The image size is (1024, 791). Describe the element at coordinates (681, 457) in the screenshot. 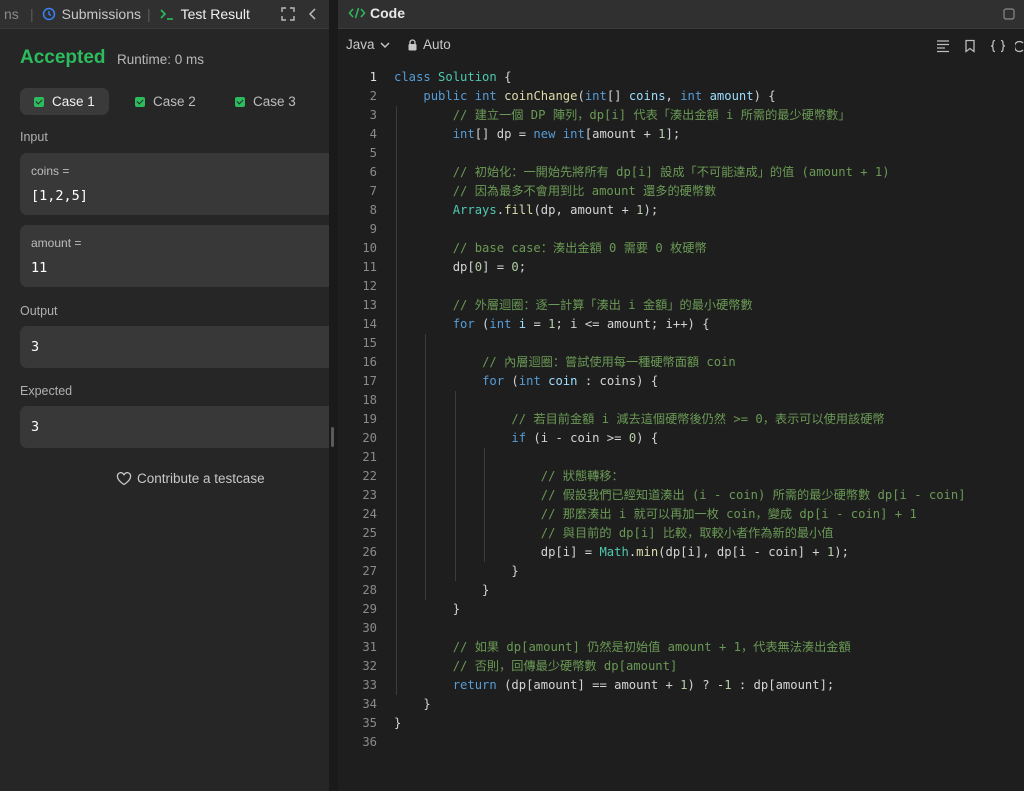

I see `code-line: 21` at that location.